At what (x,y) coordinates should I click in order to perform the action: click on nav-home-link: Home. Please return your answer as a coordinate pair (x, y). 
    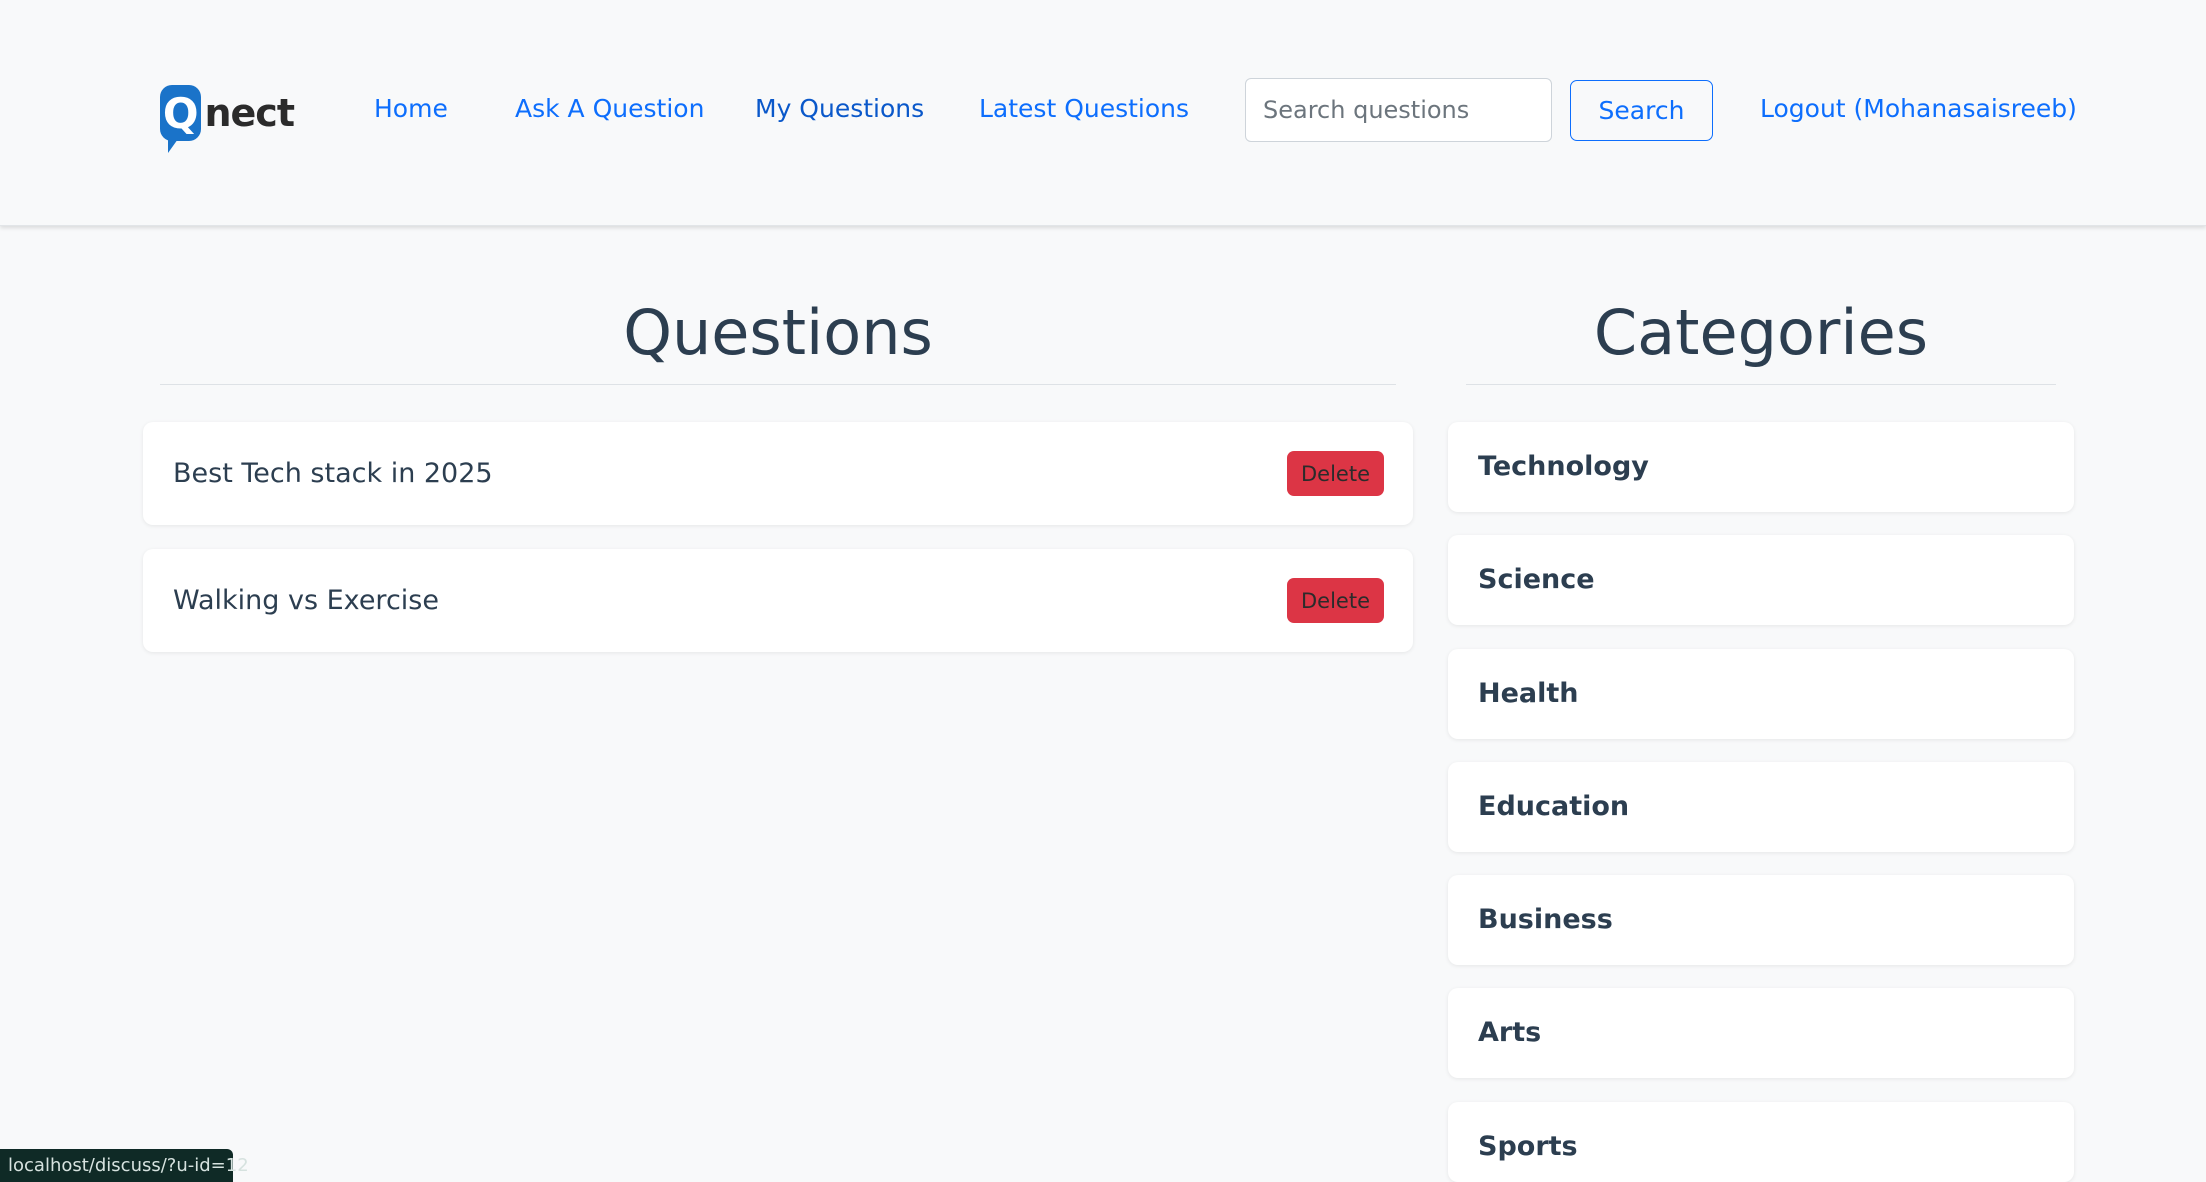
    Looking at the image, I should click on (411, 108).